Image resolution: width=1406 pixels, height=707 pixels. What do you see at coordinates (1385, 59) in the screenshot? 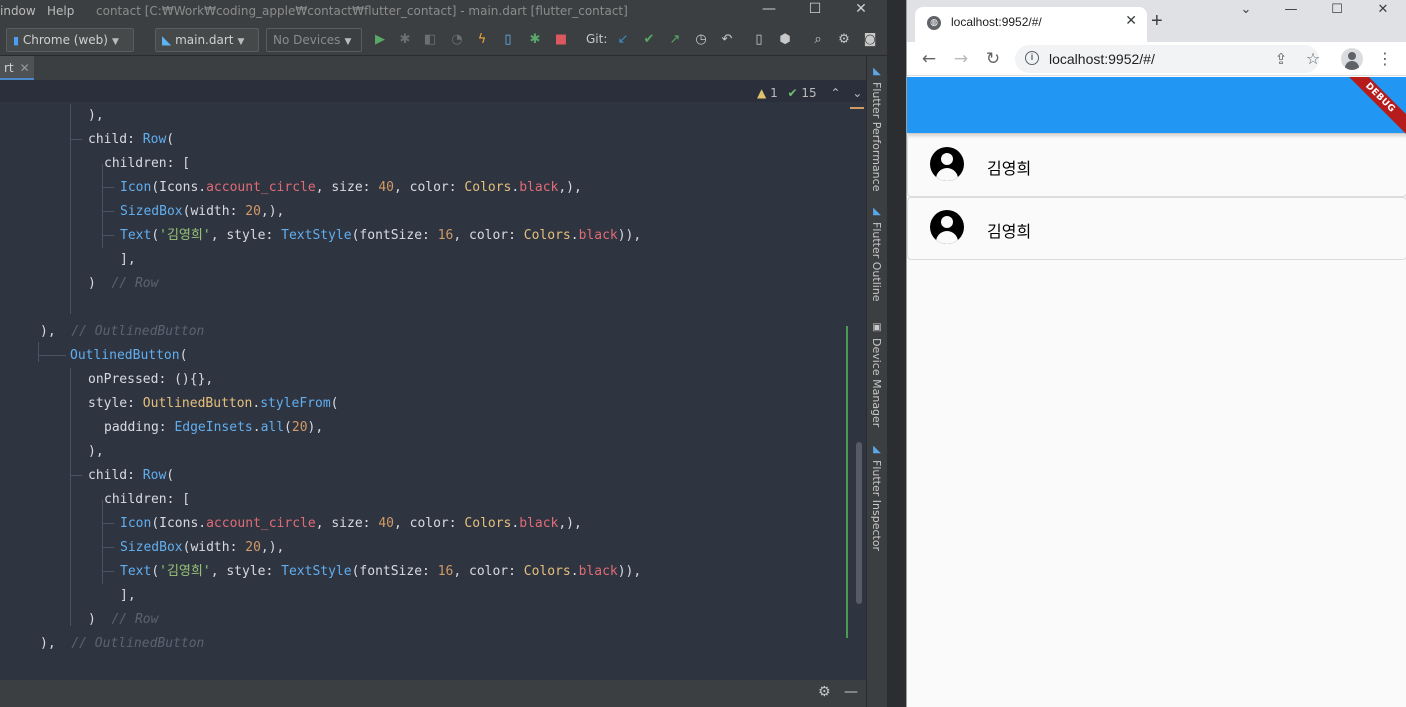
I see `more-menu-icon: ⋮` at bounding box center [1385, 59].